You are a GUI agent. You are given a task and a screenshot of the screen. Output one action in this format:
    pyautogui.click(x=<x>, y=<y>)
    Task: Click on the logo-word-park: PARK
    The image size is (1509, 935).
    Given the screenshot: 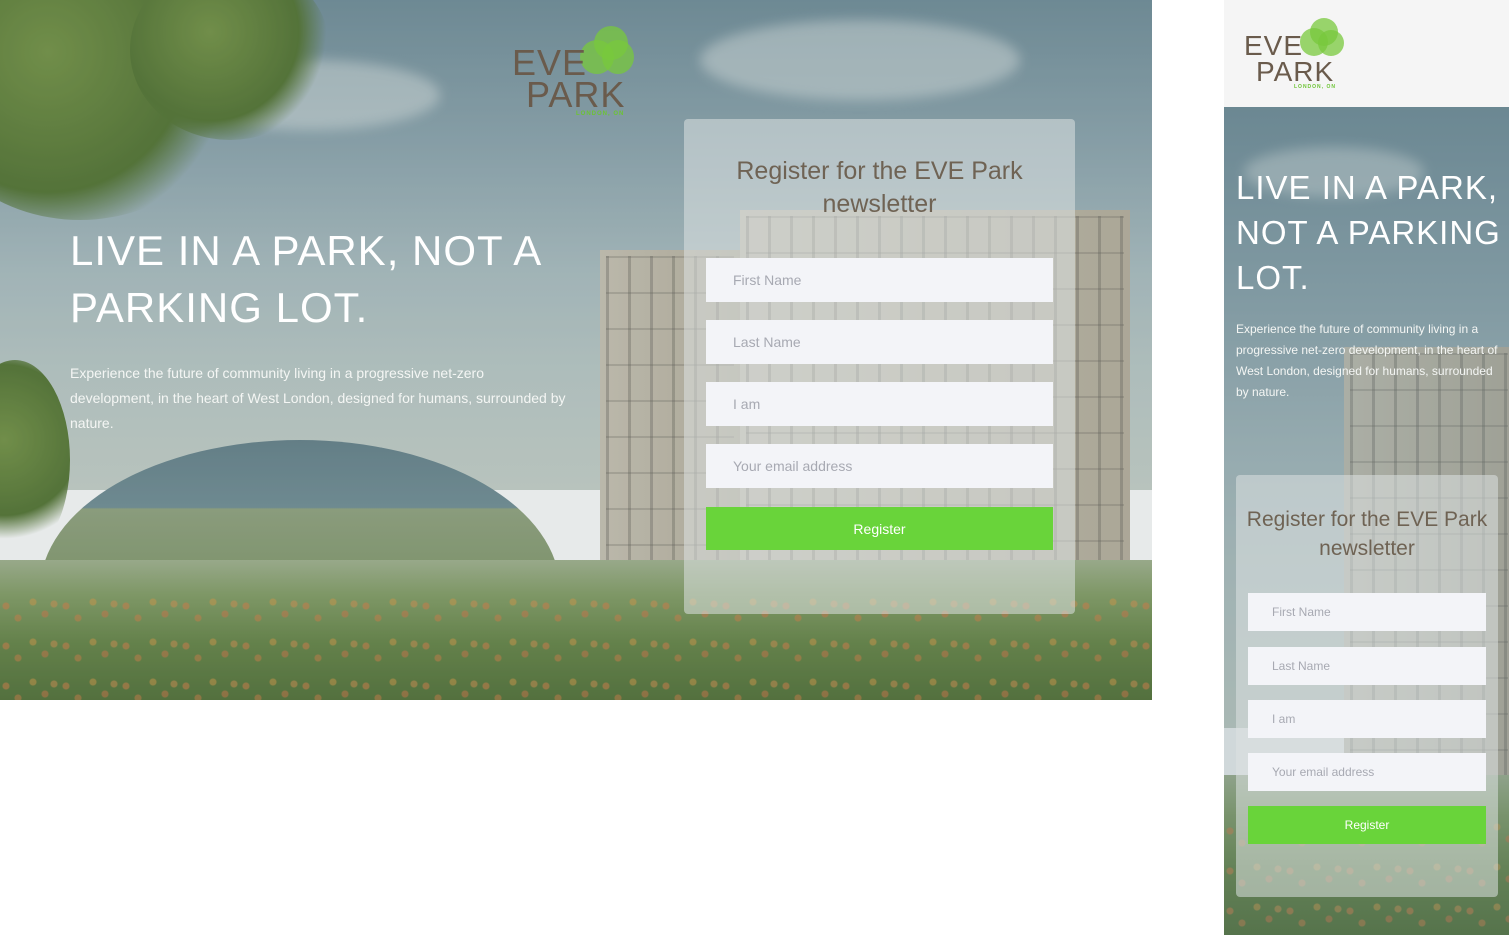 What is the action you would take?
    pyautogui.click(x=576, y=94)
    